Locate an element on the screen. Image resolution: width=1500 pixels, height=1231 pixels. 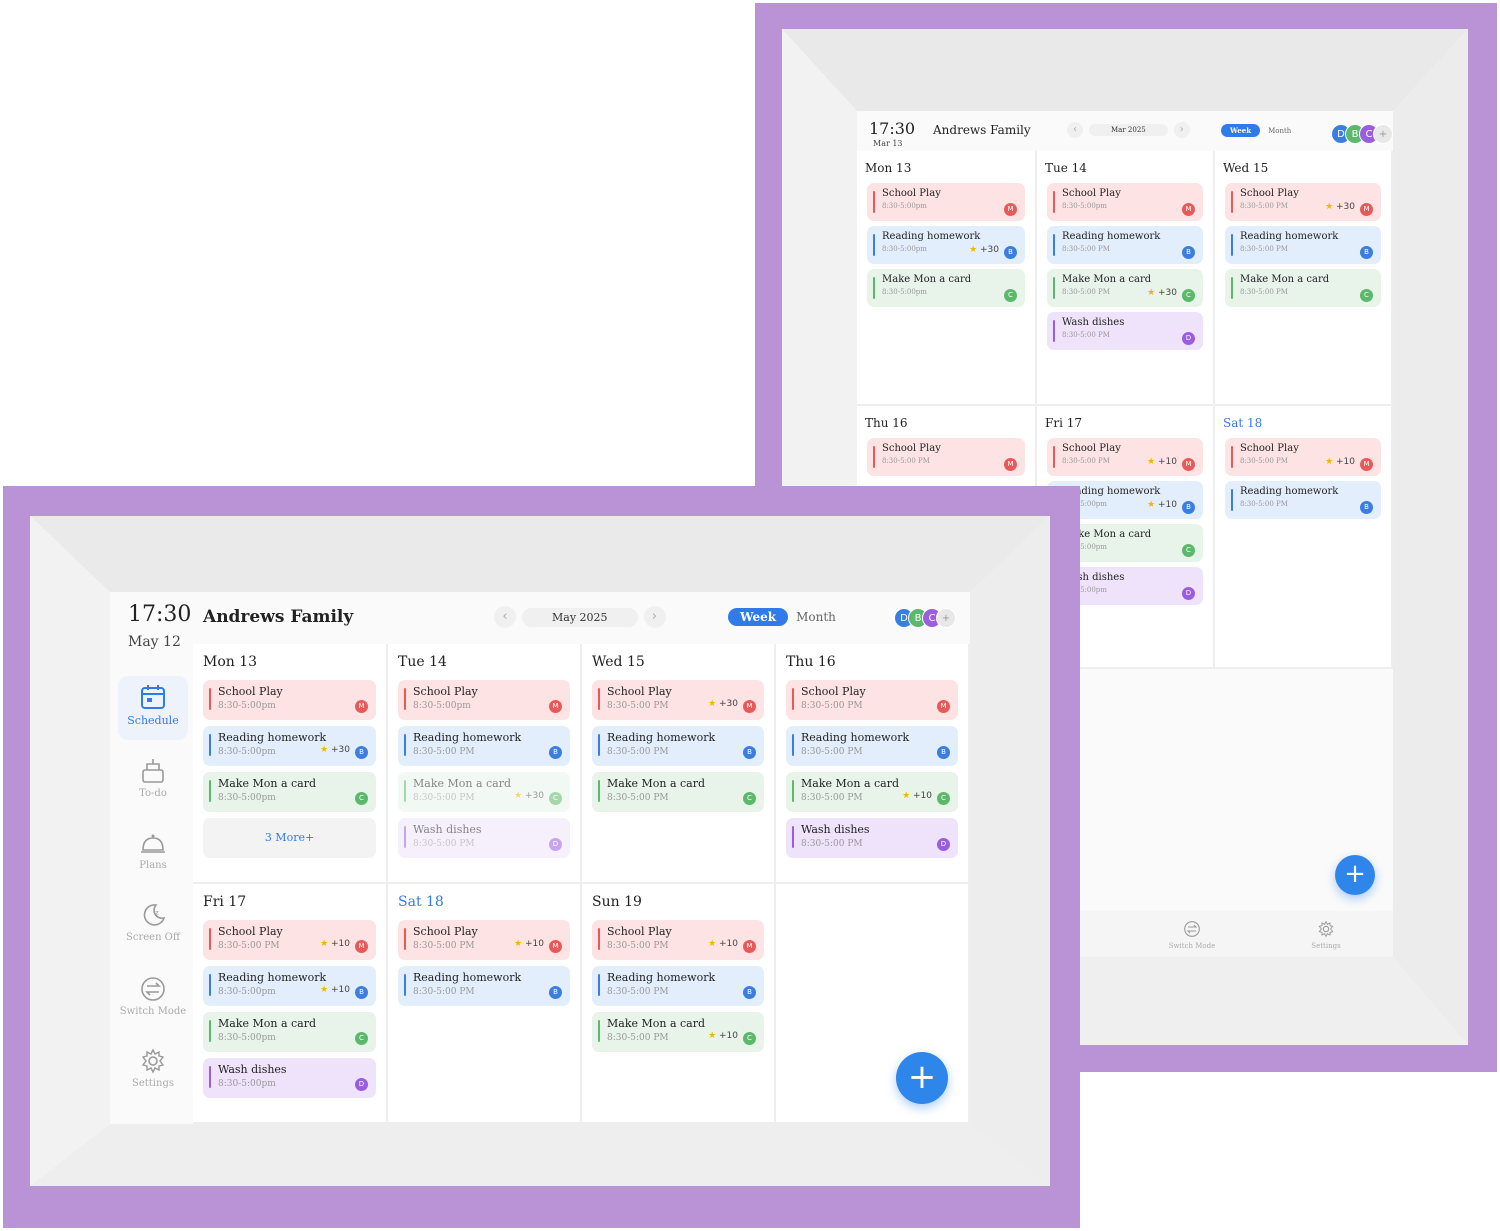
points-value: +30 is located at coordinates (534, 796).